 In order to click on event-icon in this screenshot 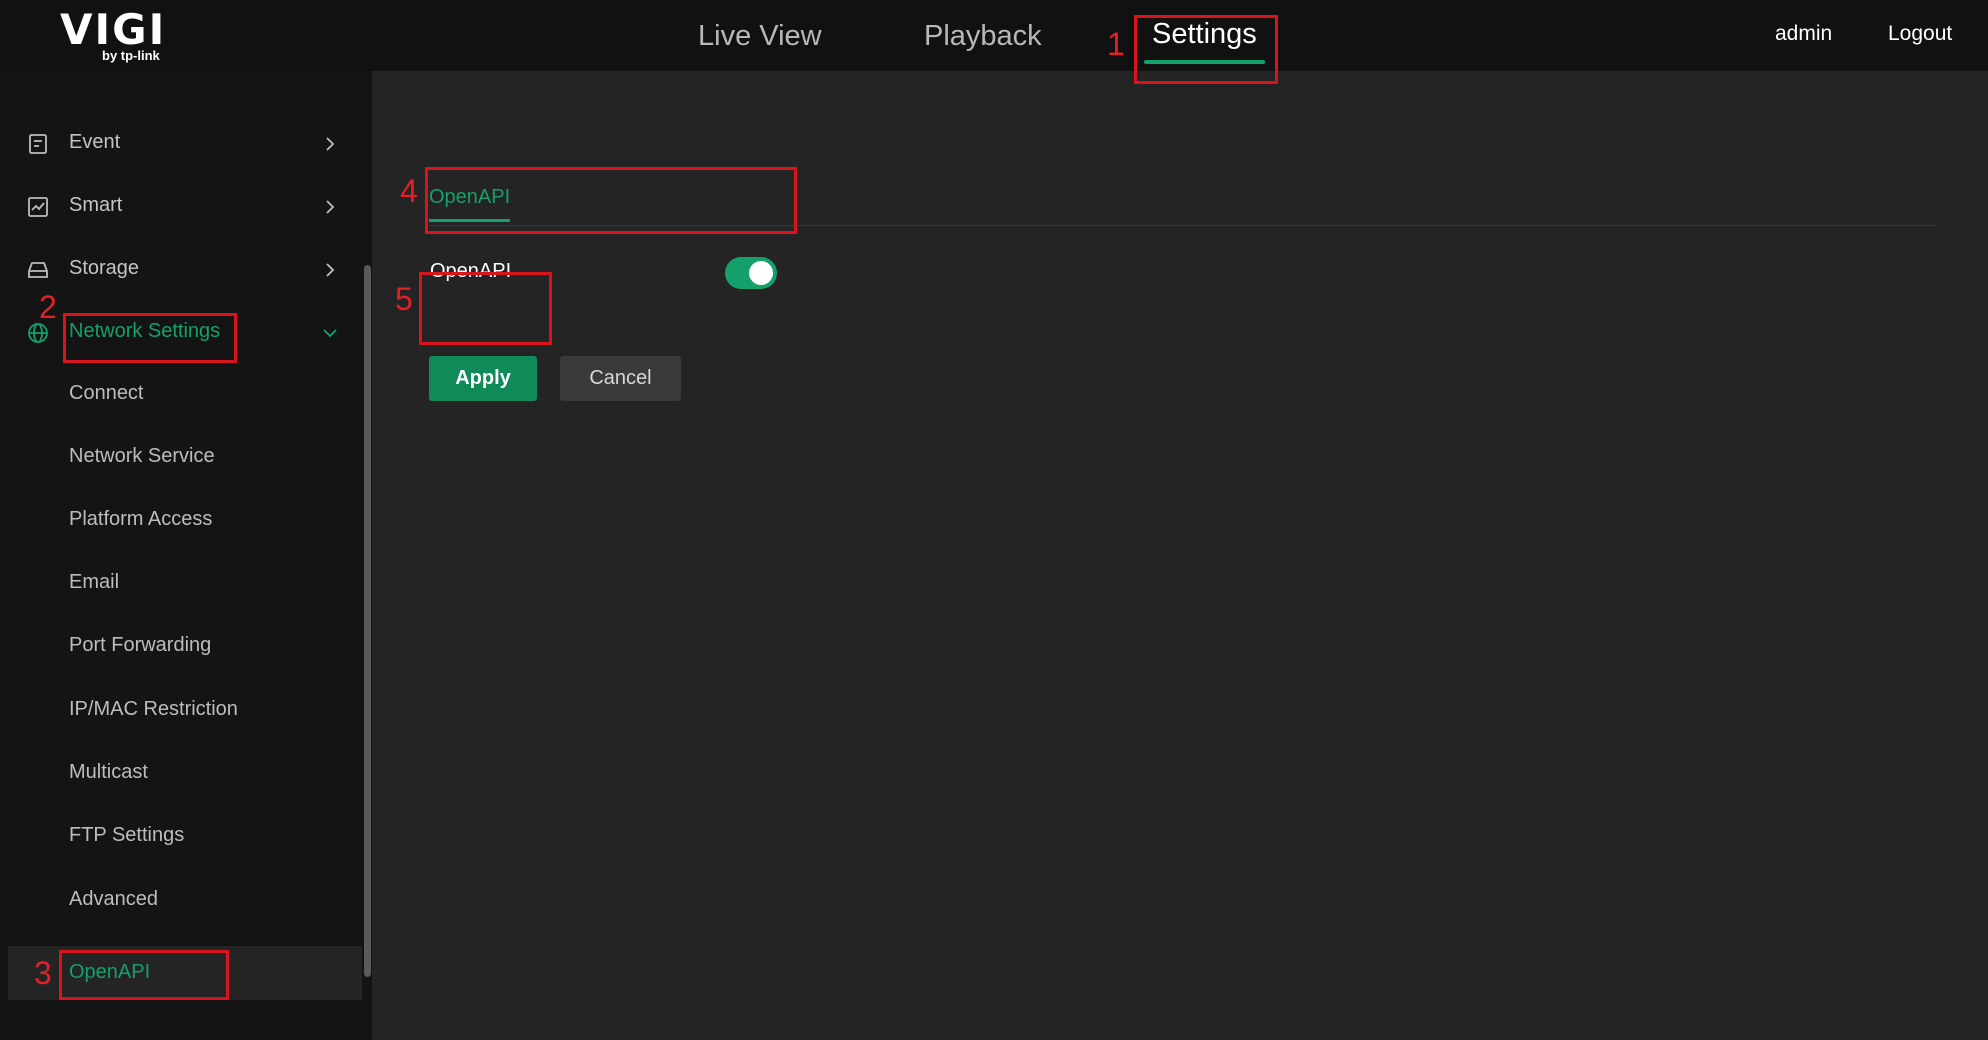, I will do `click(38, 144)`.